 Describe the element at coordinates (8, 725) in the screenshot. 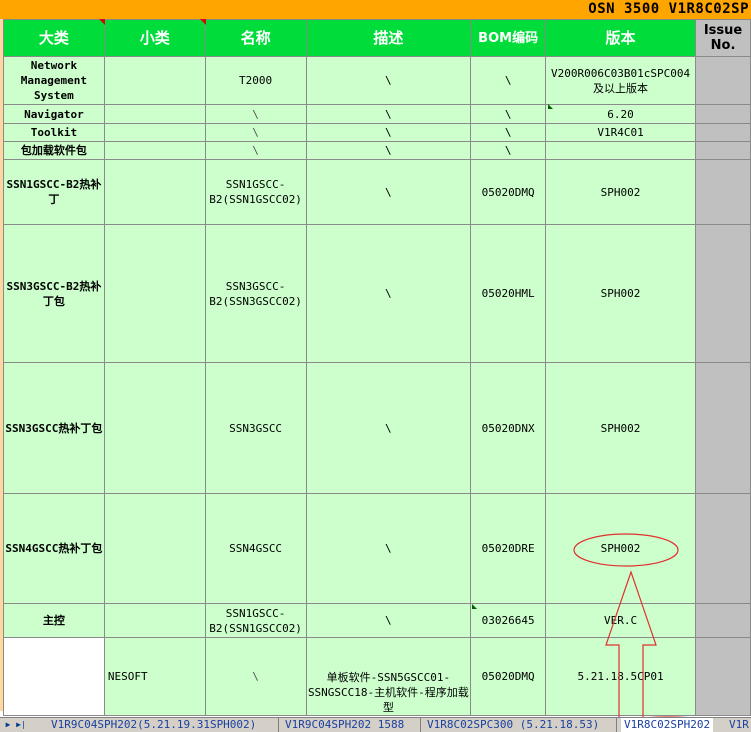

I see `next-sheet-button: ▶` at that location.